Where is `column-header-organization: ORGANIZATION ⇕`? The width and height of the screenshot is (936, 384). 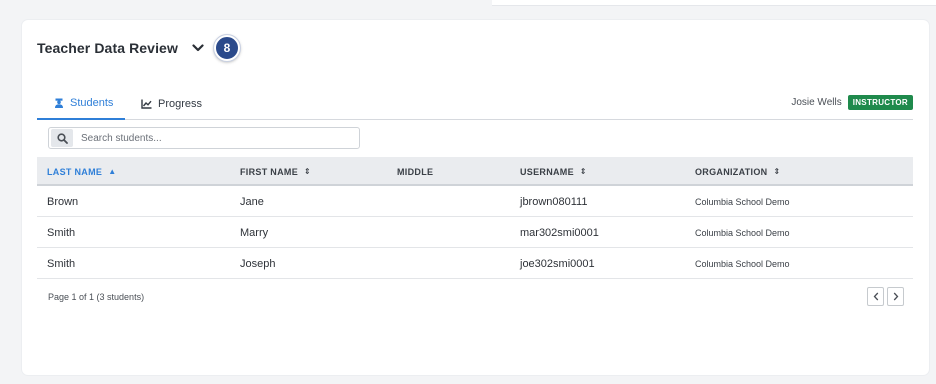
column-header-organization: ORGANIZATION ⇕ is located at coordinates (737, 171).